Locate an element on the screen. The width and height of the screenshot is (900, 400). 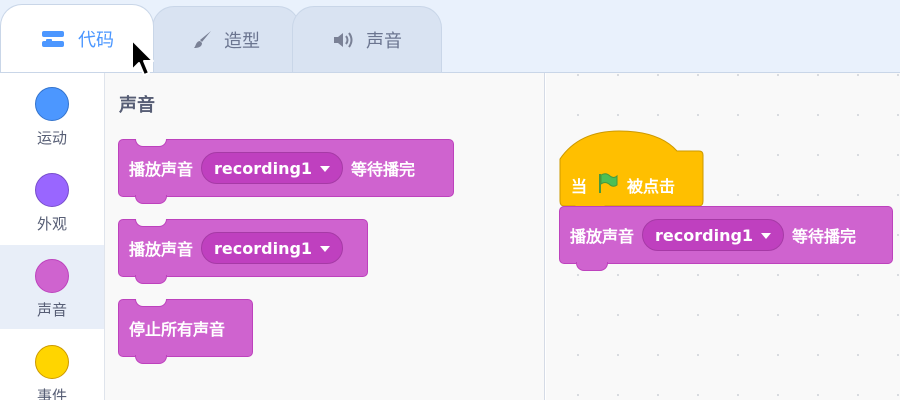
events-dot-icon is located at coordinates (52, 362).